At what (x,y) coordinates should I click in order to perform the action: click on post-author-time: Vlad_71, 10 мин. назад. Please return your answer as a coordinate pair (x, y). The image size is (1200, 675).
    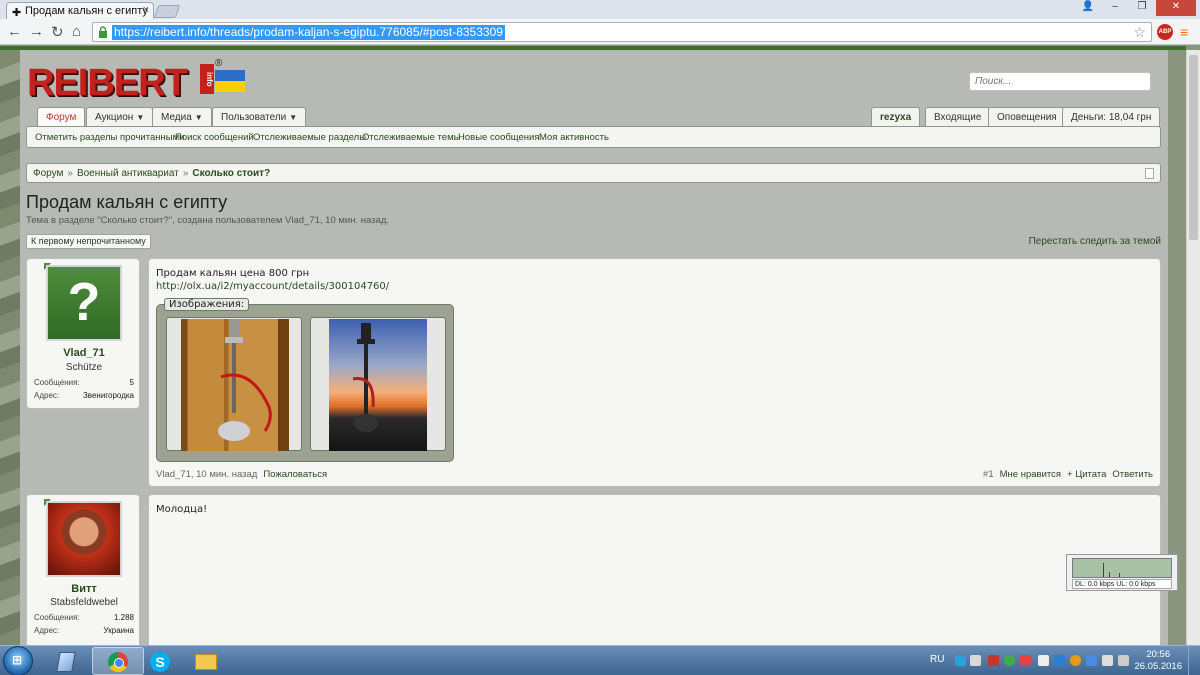
    Looking at the image, I should click on (206, 474).